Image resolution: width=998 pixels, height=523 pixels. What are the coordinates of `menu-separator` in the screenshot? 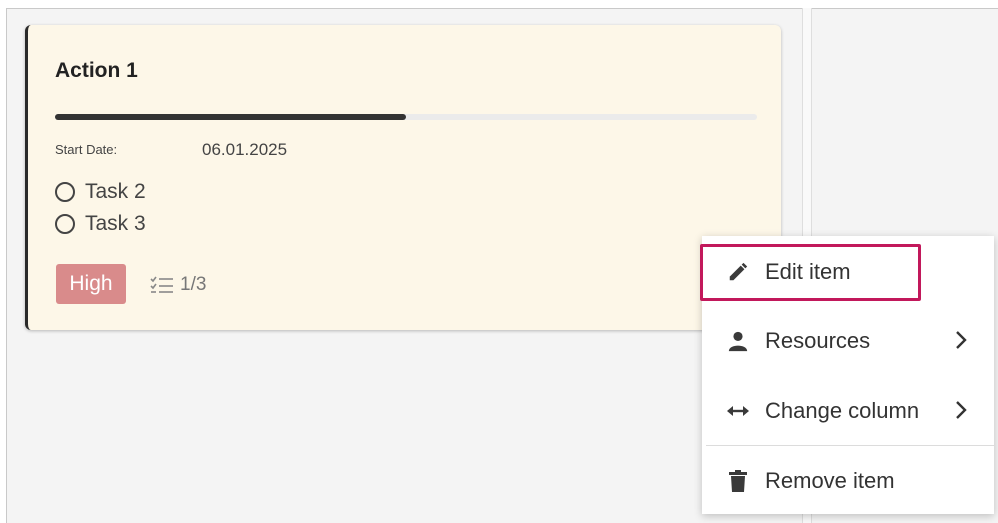 It's located at (850, 445).